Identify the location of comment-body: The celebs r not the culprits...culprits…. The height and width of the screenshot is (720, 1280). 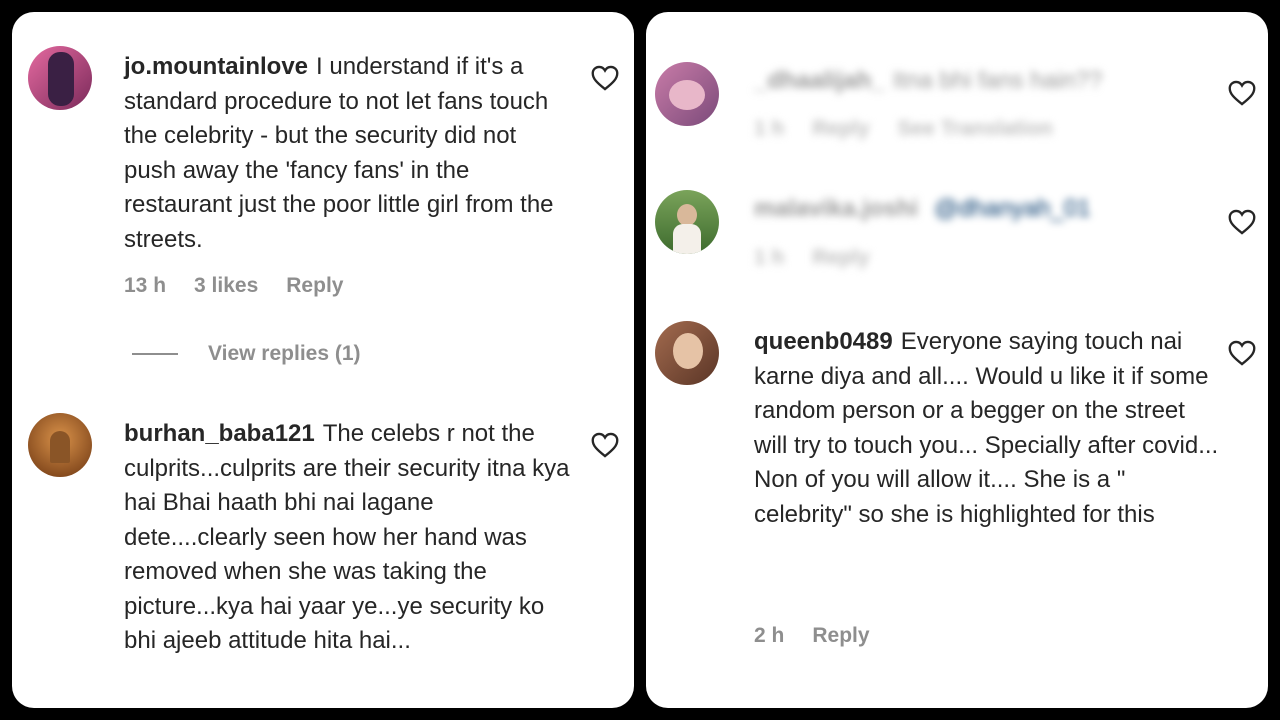
(347, 537).